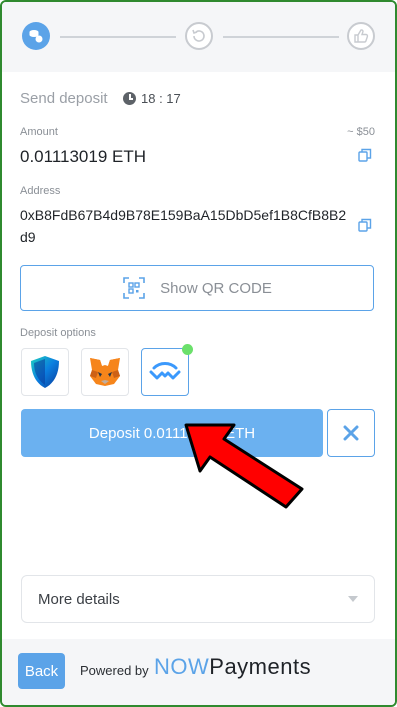 This screenshot has height=707, width=397. Describe the element at coordinates (114, 670) in the screenshot. I see `powered-by-label: Powered by` at that location.